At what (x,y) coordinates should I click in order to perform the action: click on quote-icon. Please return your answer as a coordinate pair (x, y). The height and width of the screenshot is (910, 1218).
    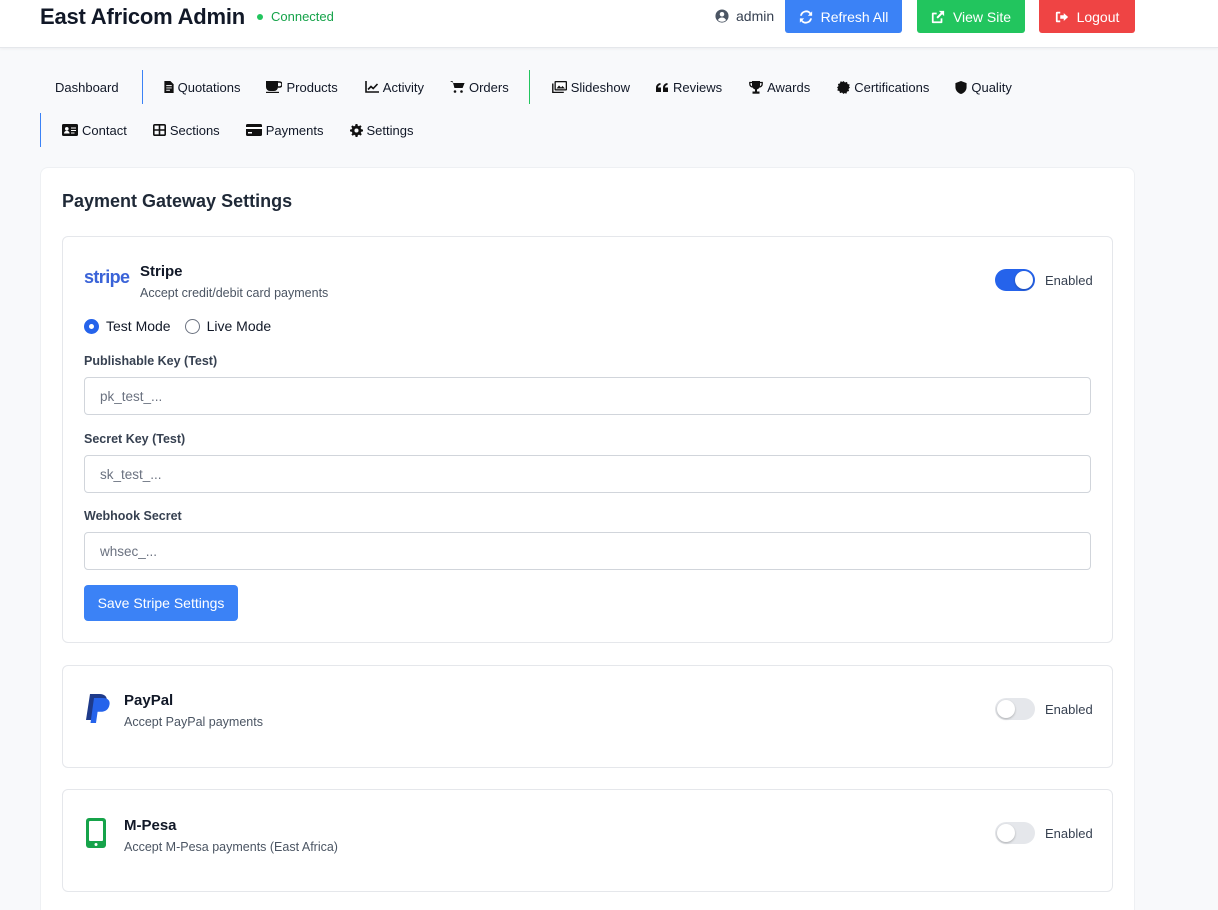
    Looking at the image, I should click on (661, 87).